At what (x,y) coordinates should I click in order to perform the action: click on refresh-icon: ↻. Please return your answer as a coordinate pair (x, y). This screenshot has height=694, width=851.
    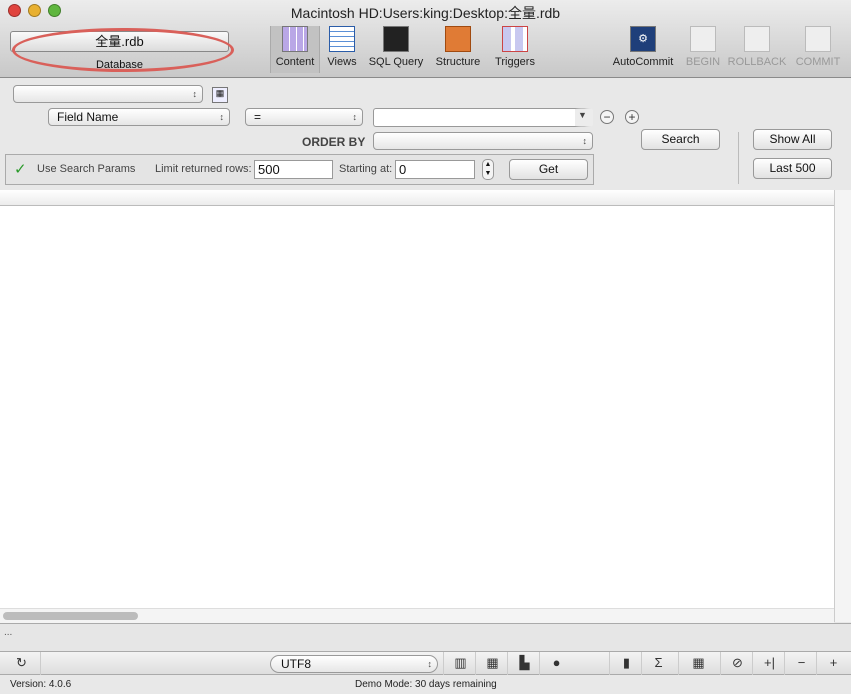
    Looking at the image, I should click on (22, 663).